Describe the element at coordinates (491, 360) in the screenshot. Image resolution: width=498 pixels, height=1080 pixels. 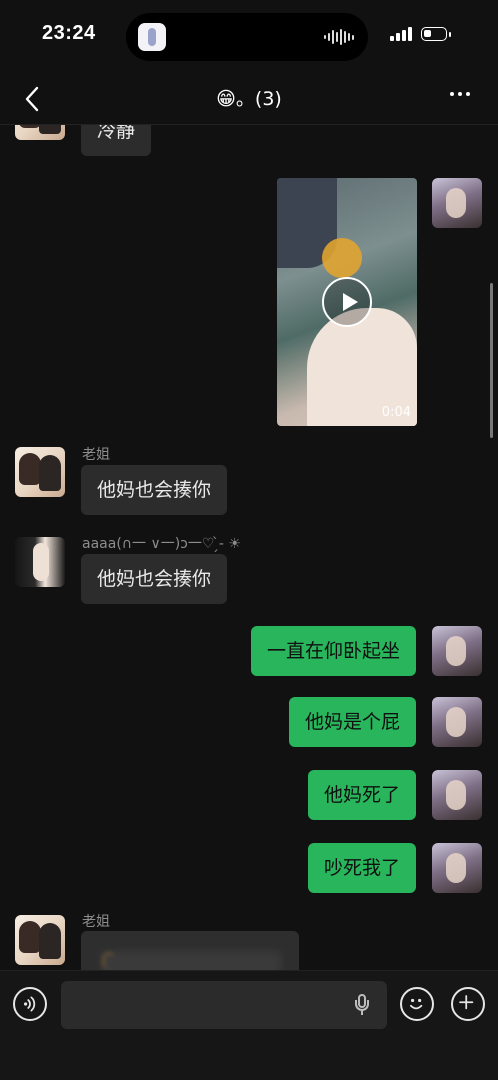
I see `scrollbar` at that location.